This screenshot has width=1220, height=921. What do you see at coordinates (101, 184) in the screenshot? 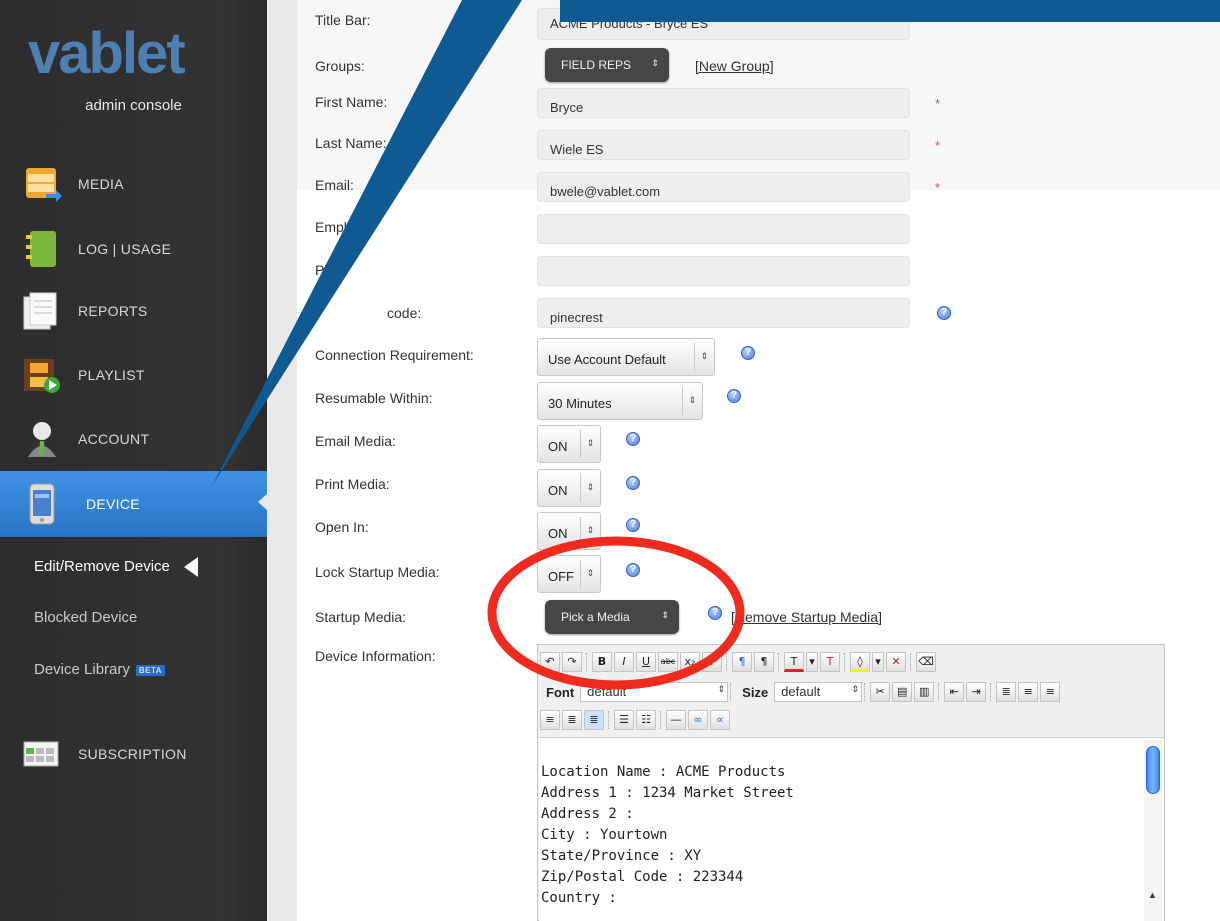
I see `nav-label: MEDIA` at bounding box center [101, 184].